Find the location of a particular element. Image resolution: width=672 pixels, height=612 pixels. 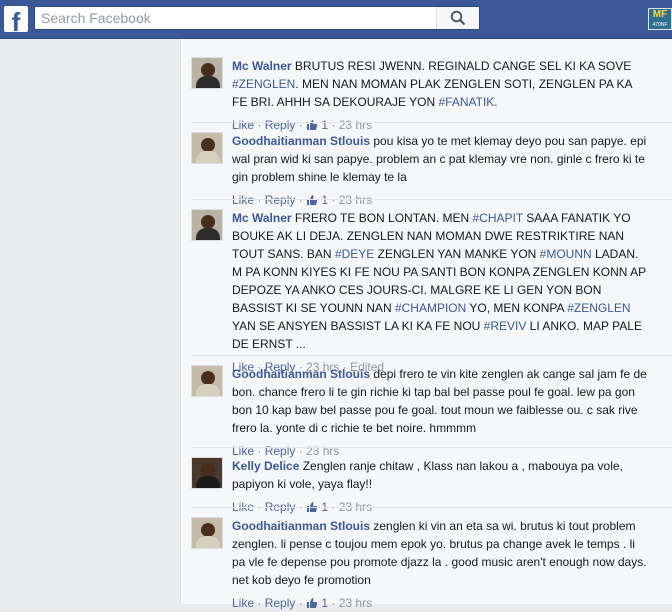

page-badge-subtitle: 479NF is located at coordinates (660, 25).